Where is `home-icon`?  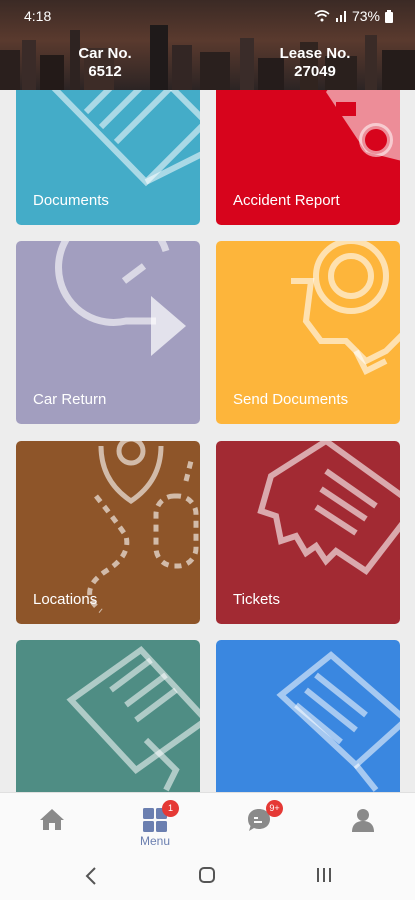 home-icon is located at coordinates (52, 819).